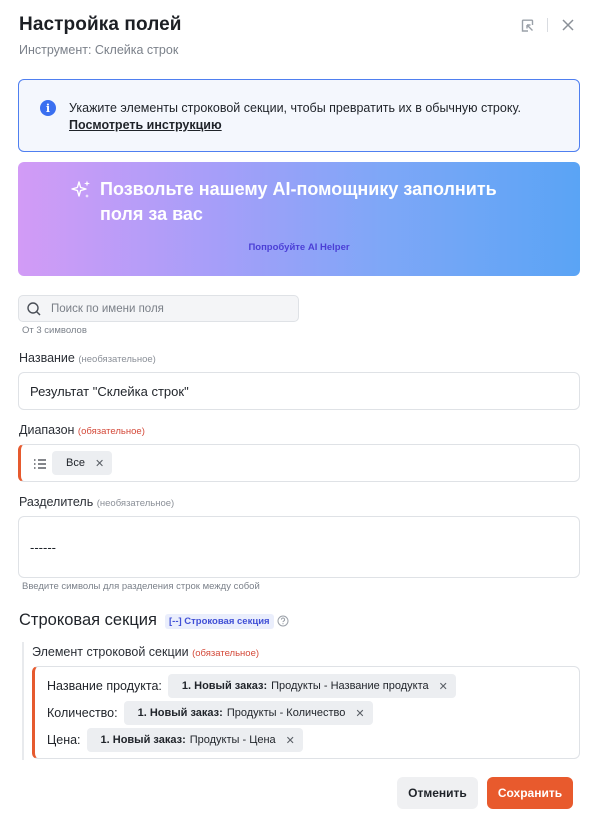  I want to click on row-element-chip: 1. Новый заказ: Продукты - Цена ✕, so click(194, 740).